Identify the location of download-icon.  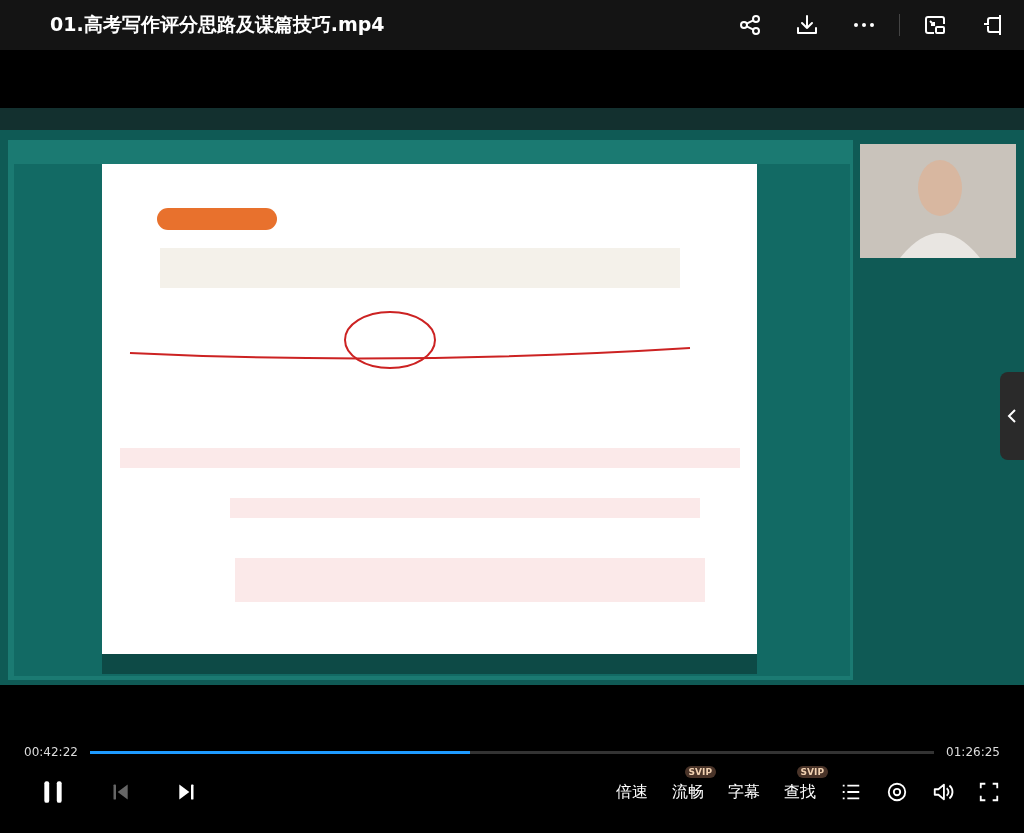
(807, 25).